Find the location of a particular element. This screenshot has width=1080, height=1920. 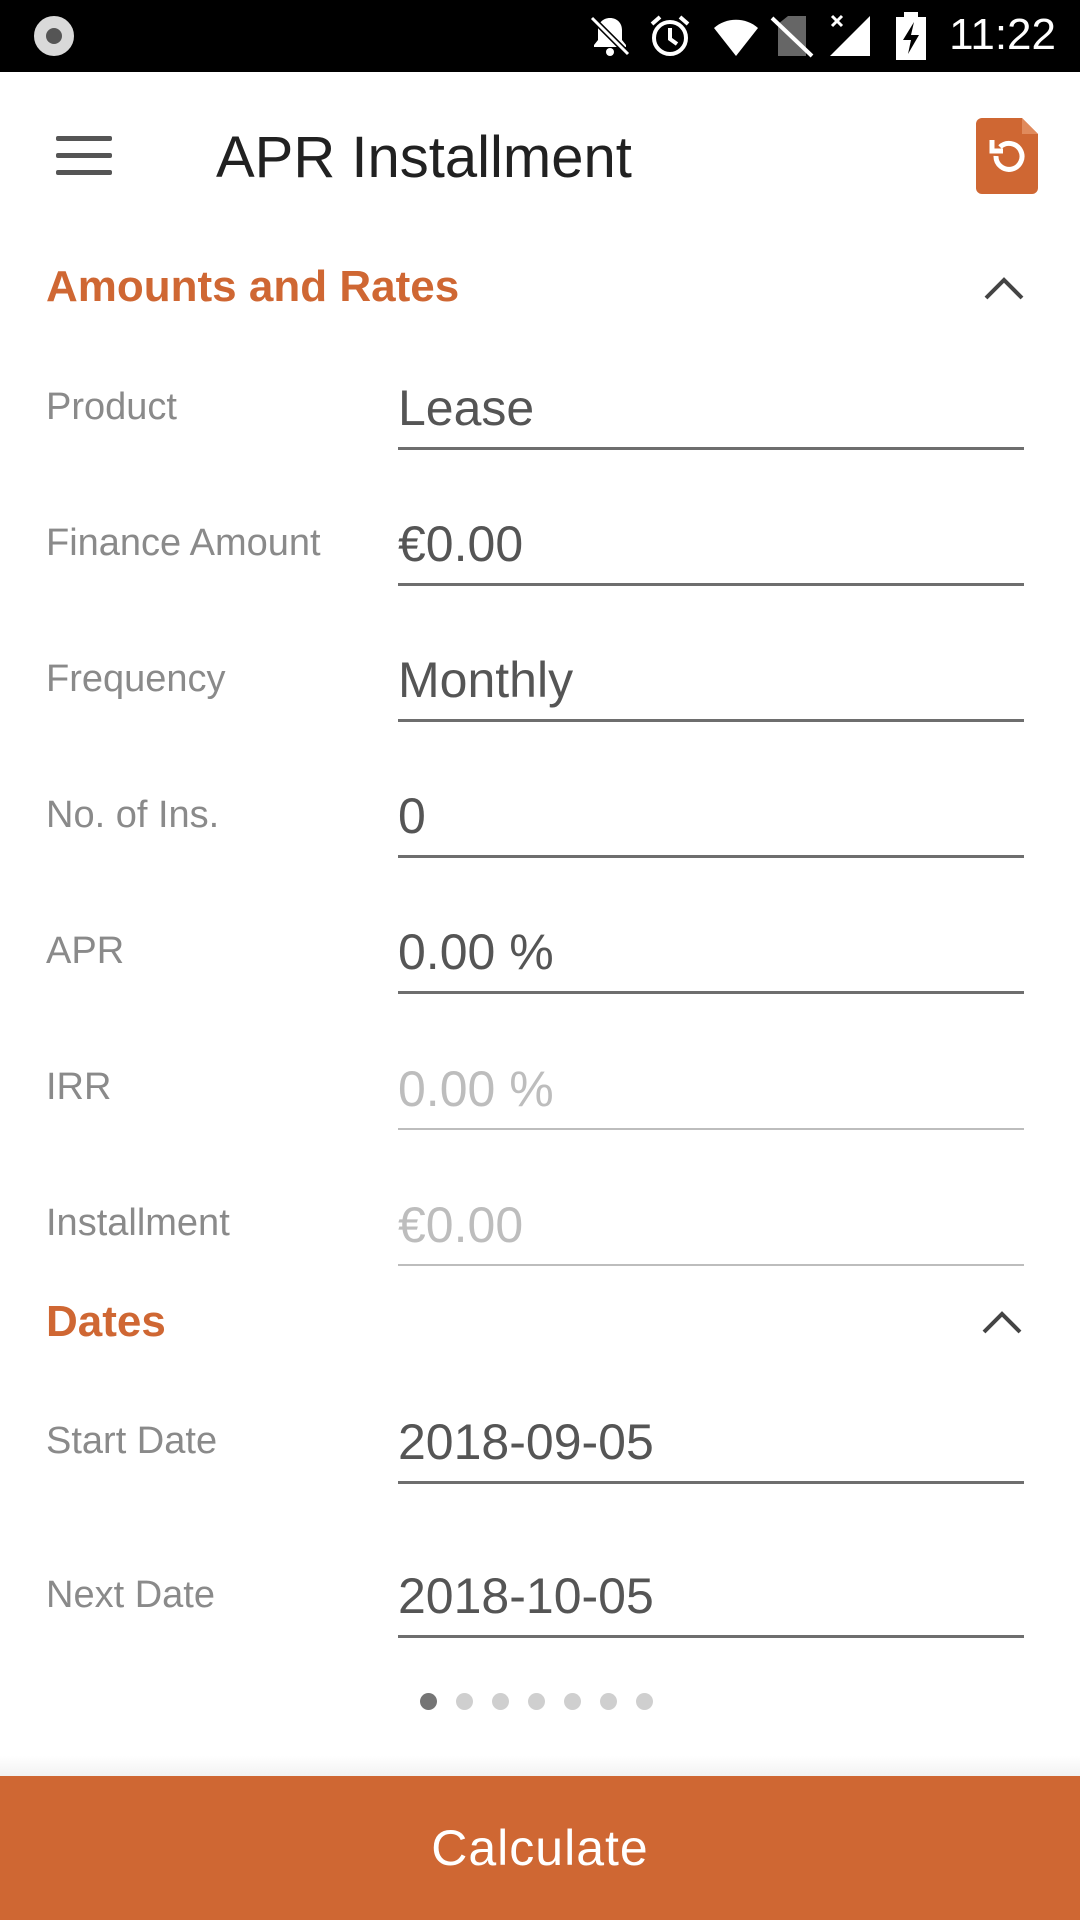

status-bar: 11:22 is located at coordinates (540, 36).